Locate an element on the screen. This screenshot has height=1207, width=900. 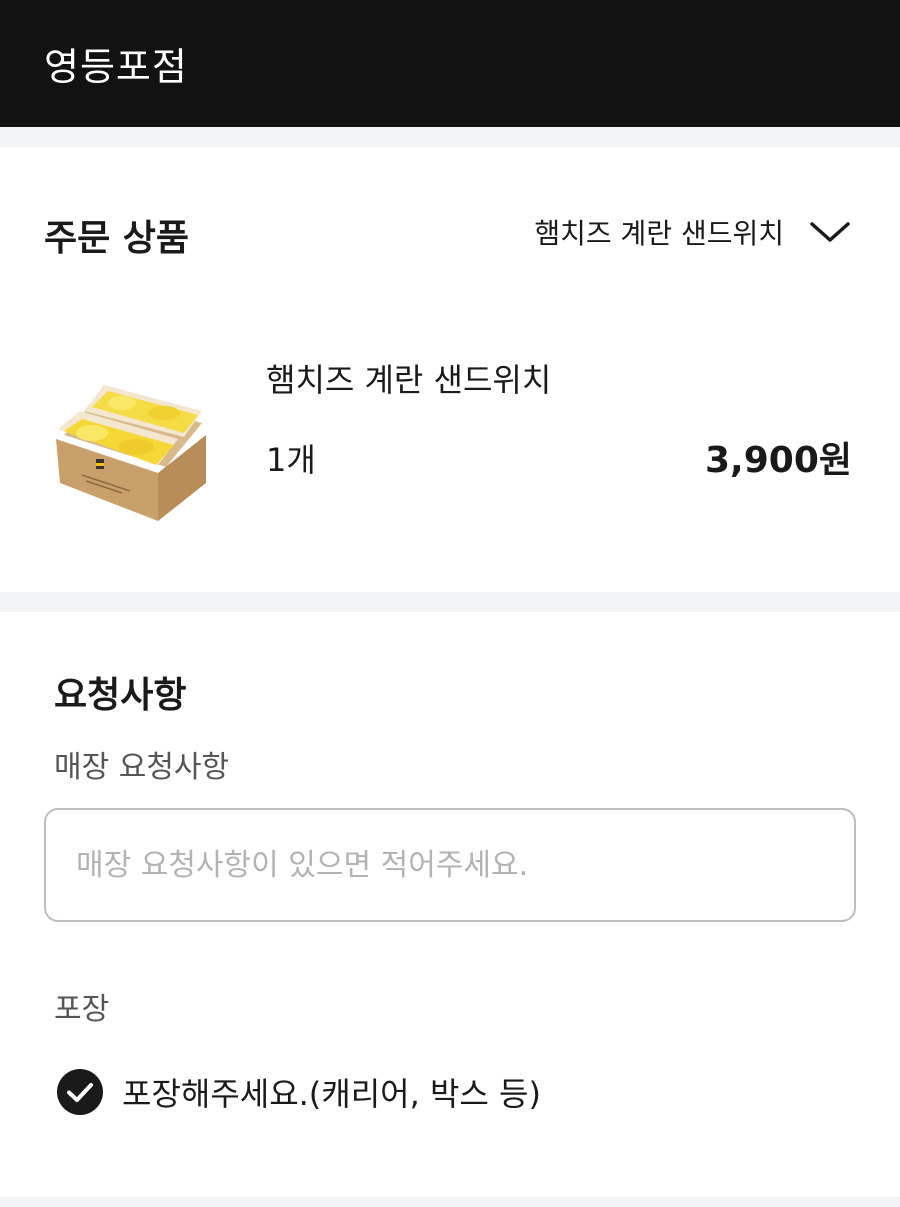
store-request-input is located at coordinates (450, 865).